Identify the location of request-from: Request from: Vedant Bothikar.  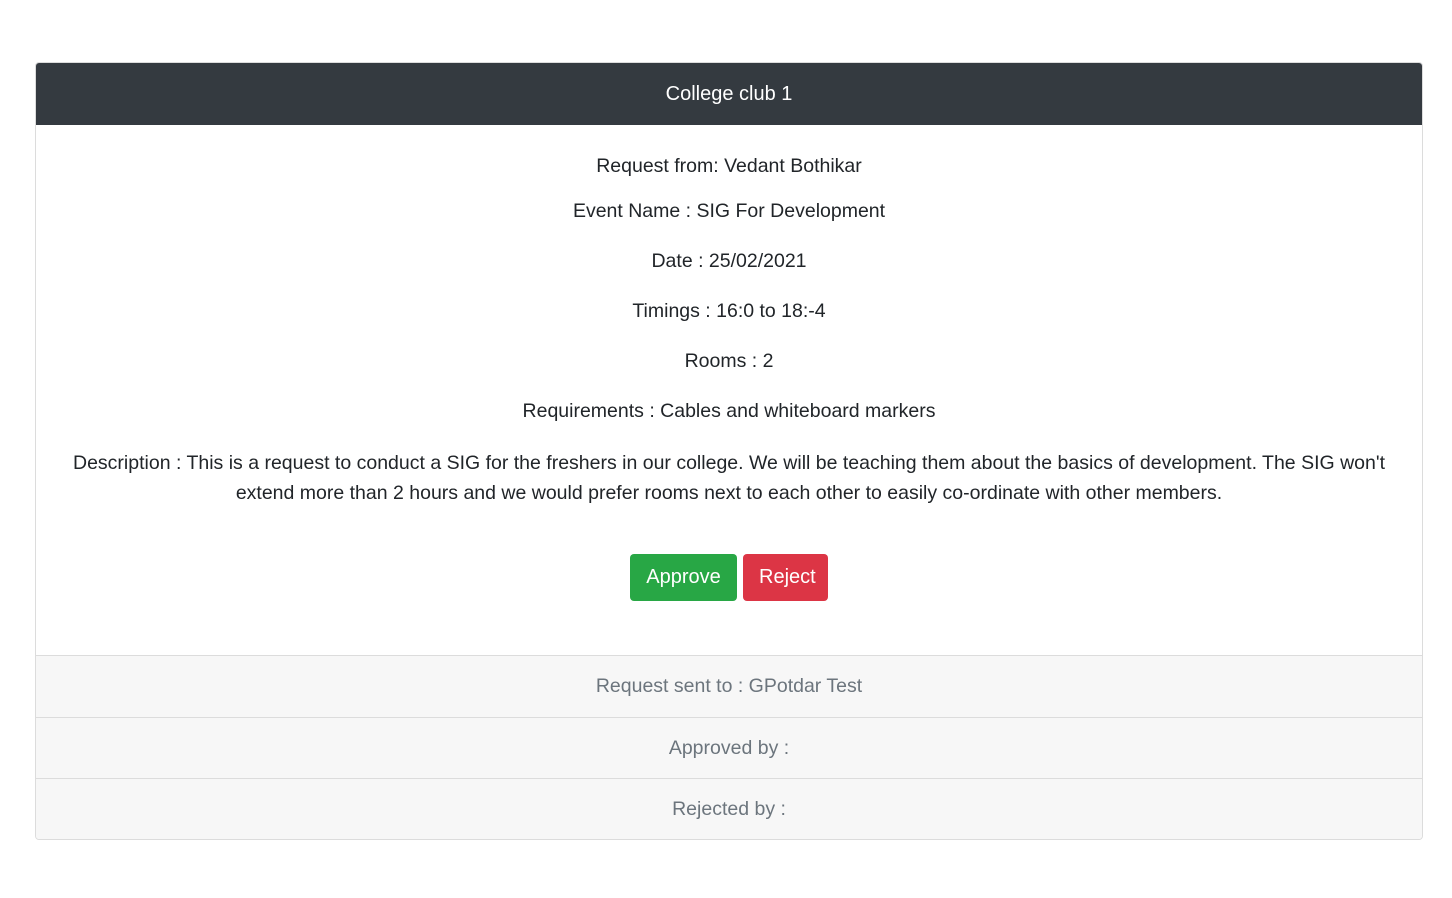
(729, 166).